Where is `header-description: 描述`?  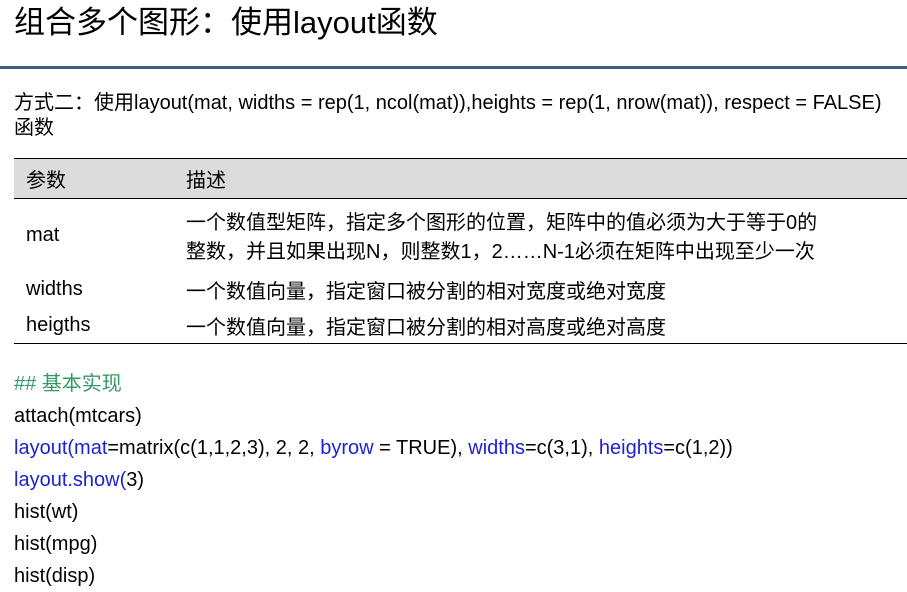
header-description: 描述 is located at coordinates (206, 181).